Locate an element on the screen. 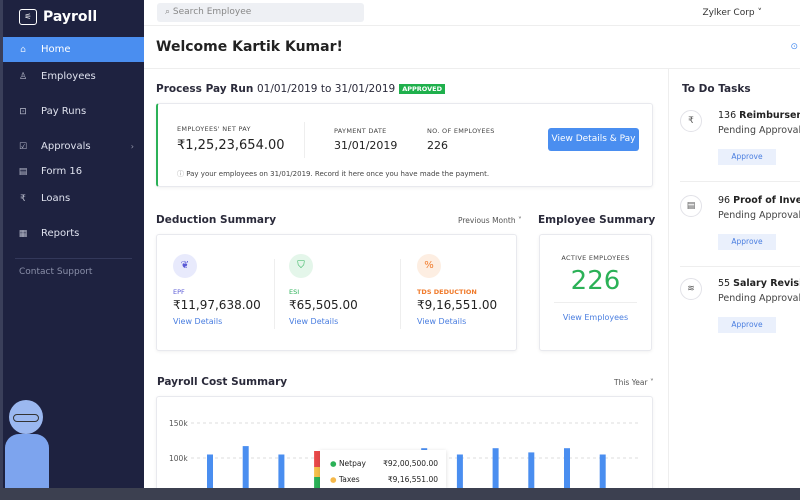 This screenshot has height=500, width=800. deduction-filter-value: Previous Month is located at coordinates (487, 220).